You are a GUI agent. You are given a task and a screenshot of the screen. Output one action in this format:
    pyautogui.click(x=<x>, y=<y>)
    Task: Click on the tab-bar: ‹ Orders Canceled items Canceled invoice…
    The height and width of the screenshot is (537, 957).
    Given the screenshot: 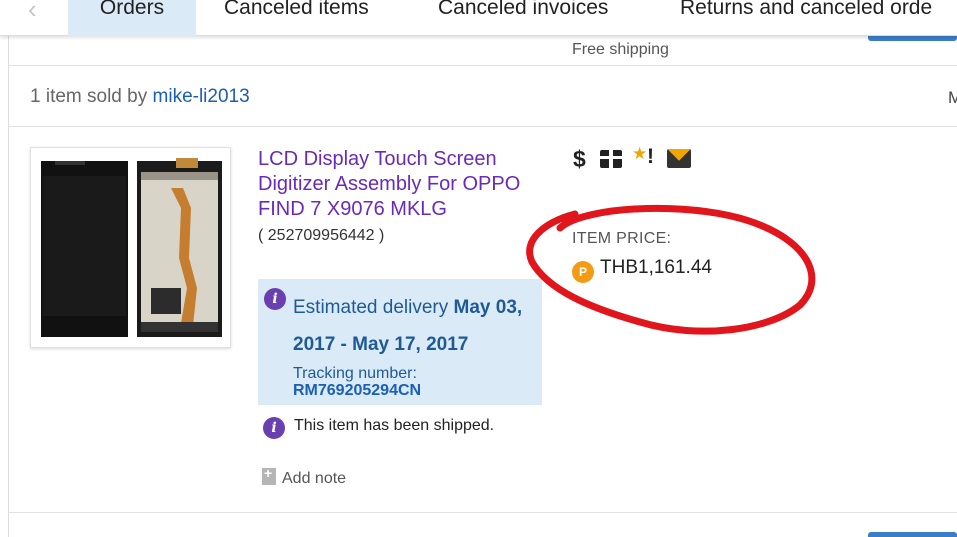 What is the action you would take?
    pyautogui.click(x=478, y=18)
    